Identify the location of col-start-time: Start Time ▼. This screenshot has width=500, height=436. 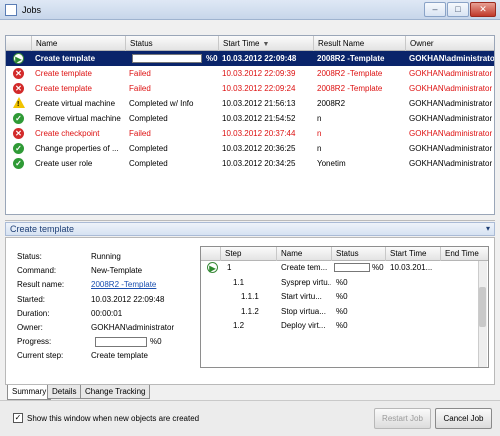
(266, 43).